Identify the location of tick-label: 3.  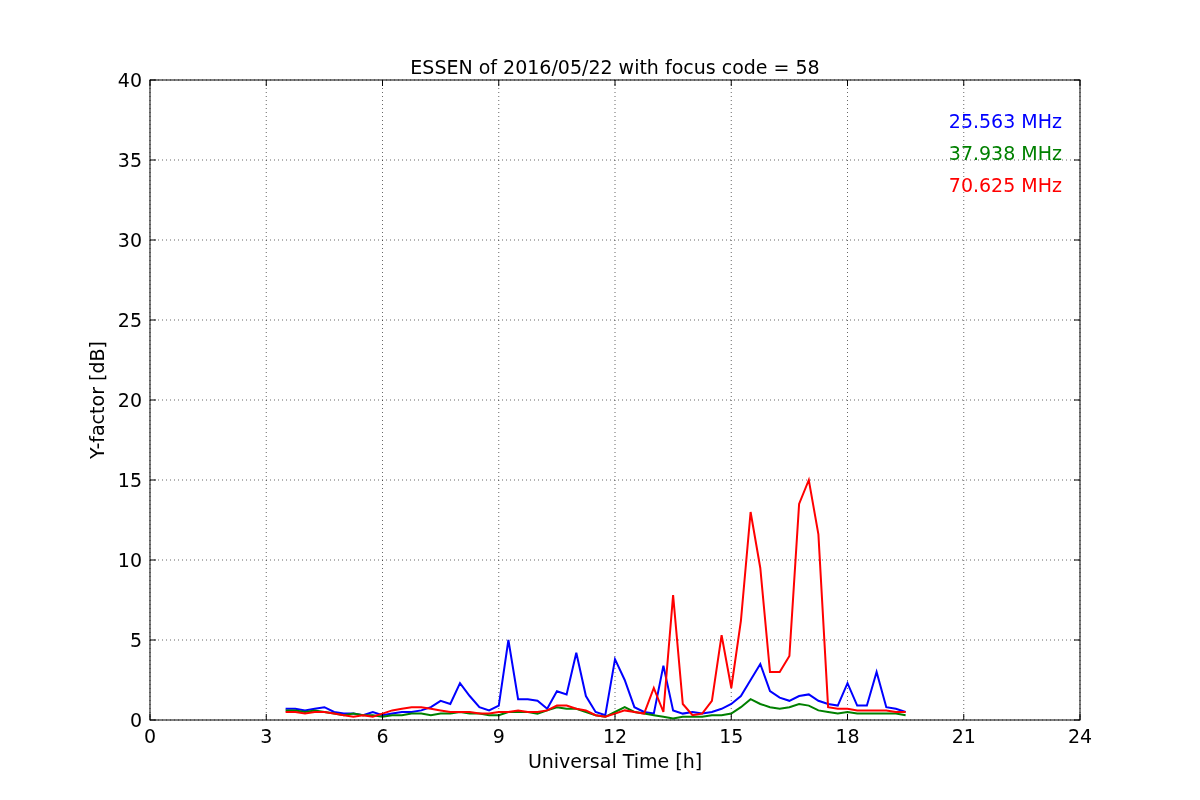
(266, 736).